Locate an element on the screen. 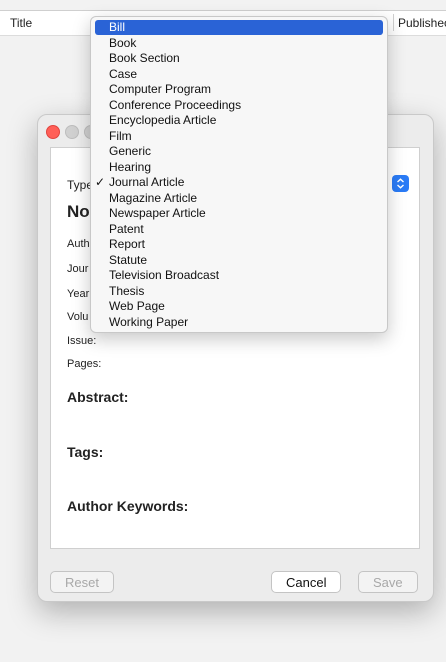  checkmark-icon: ✓ is located at coordinates (100, 182).